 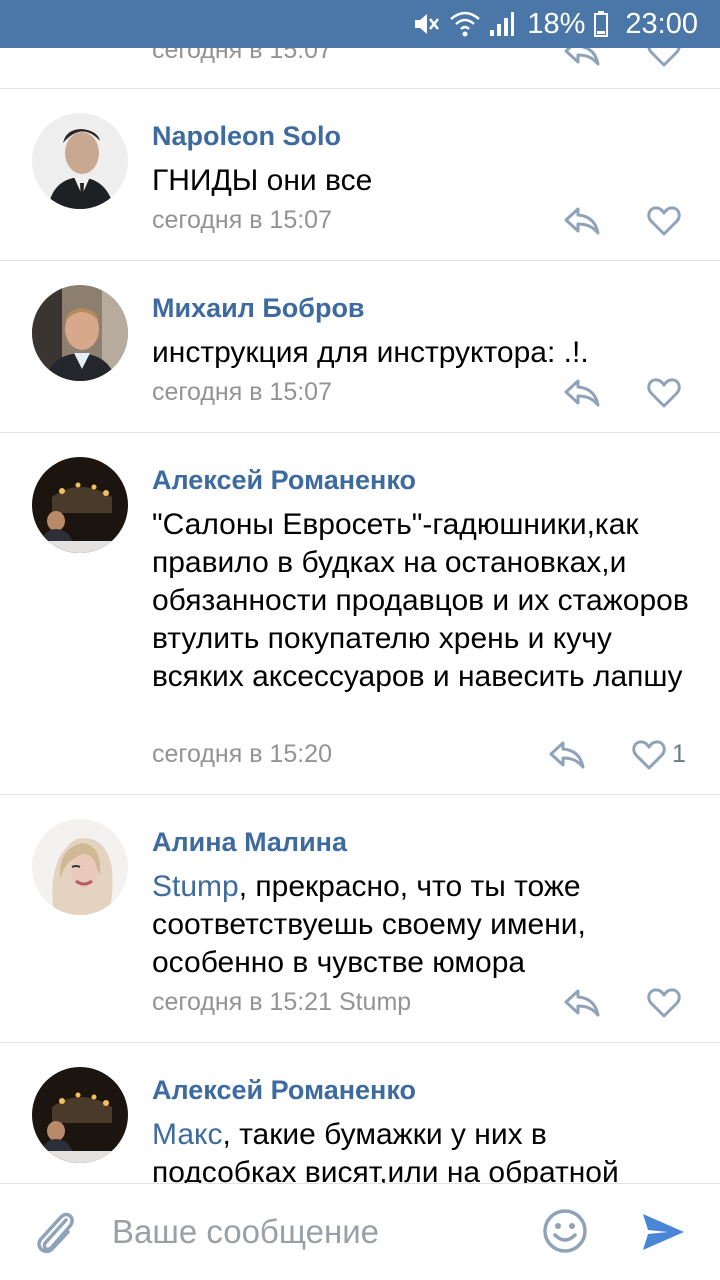 I want to click on comment-author: Алина Малина, so click(x=249, y=842).